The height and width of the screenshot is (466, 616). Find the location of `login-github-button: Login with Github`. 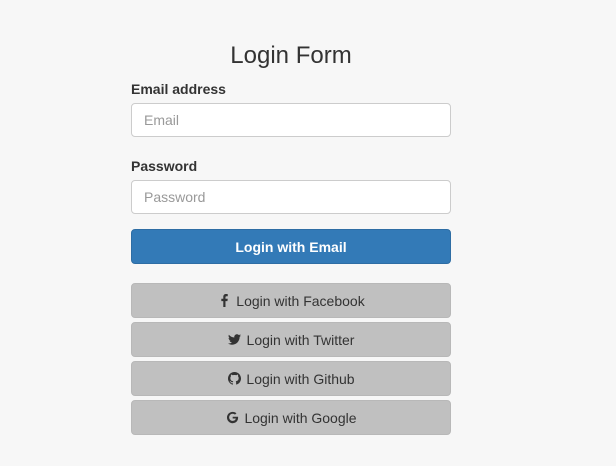

login-github-button: Login with Github is located at coordinates (291, 378).